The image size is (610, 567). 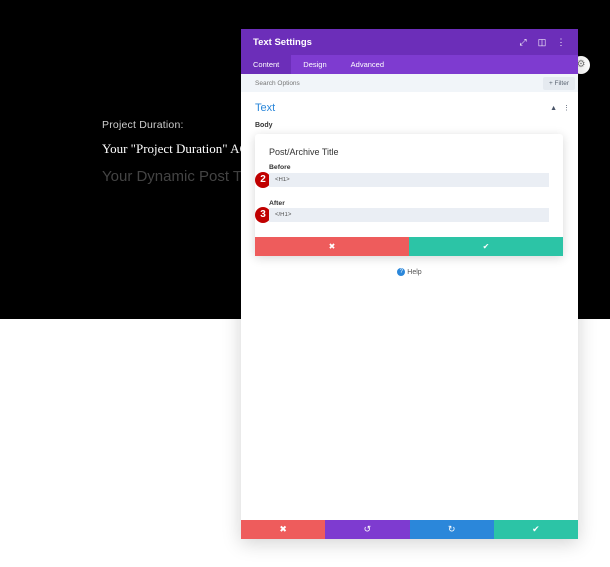 I want to click on card-cancel-button: ✖, so click(x=332, y=246).